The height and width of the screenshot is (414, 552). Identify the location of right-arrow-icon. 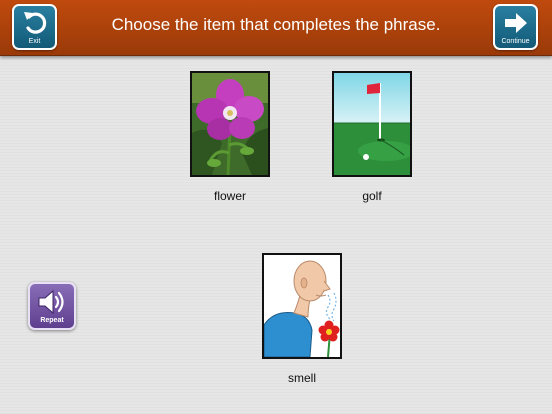
(516, 23).